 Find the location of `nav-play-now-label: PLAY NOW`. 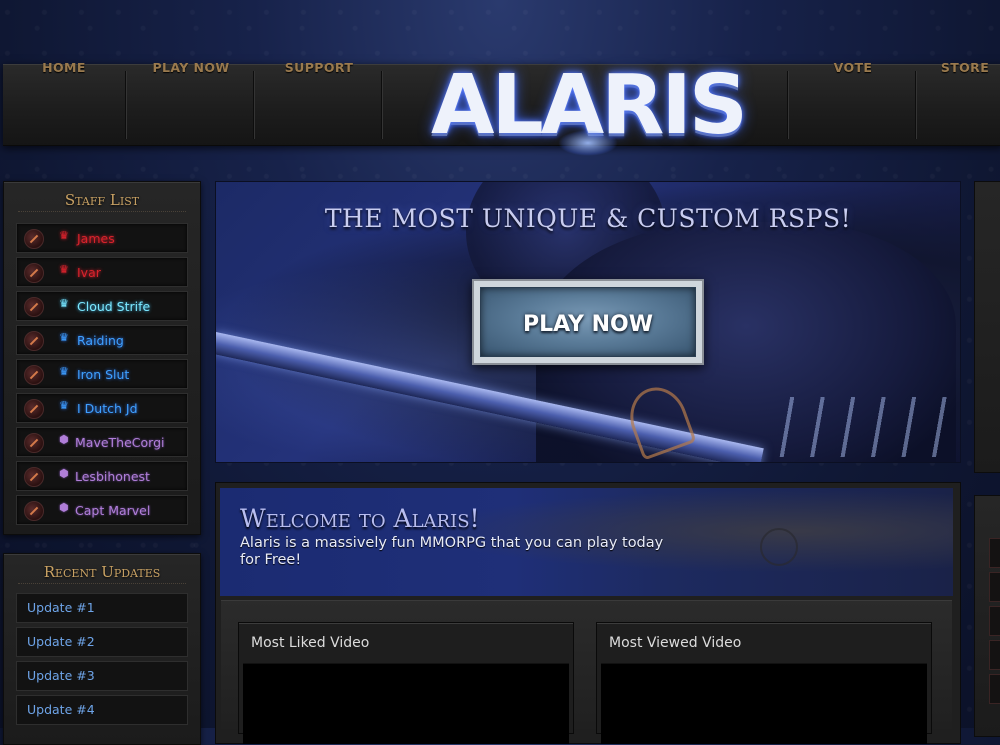

nav-play-now-label: PLAY NOW is located at coordinates (191, 67).